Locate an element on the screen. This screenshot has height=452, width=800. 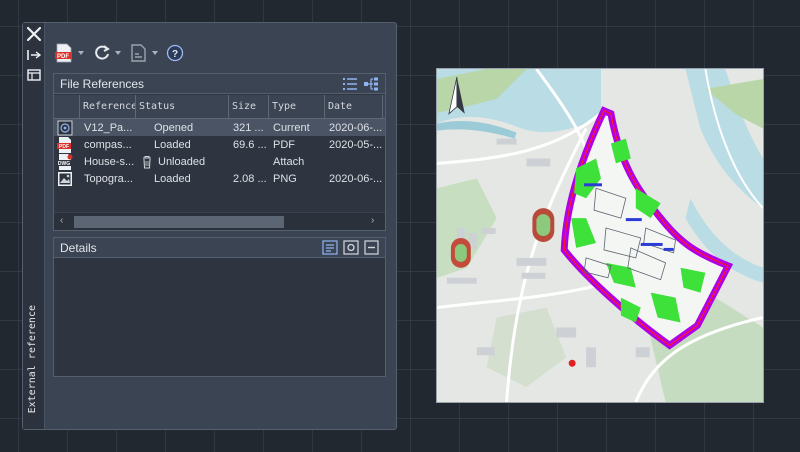
palette-titlebar: External reference is located at coordinates (34, 226).